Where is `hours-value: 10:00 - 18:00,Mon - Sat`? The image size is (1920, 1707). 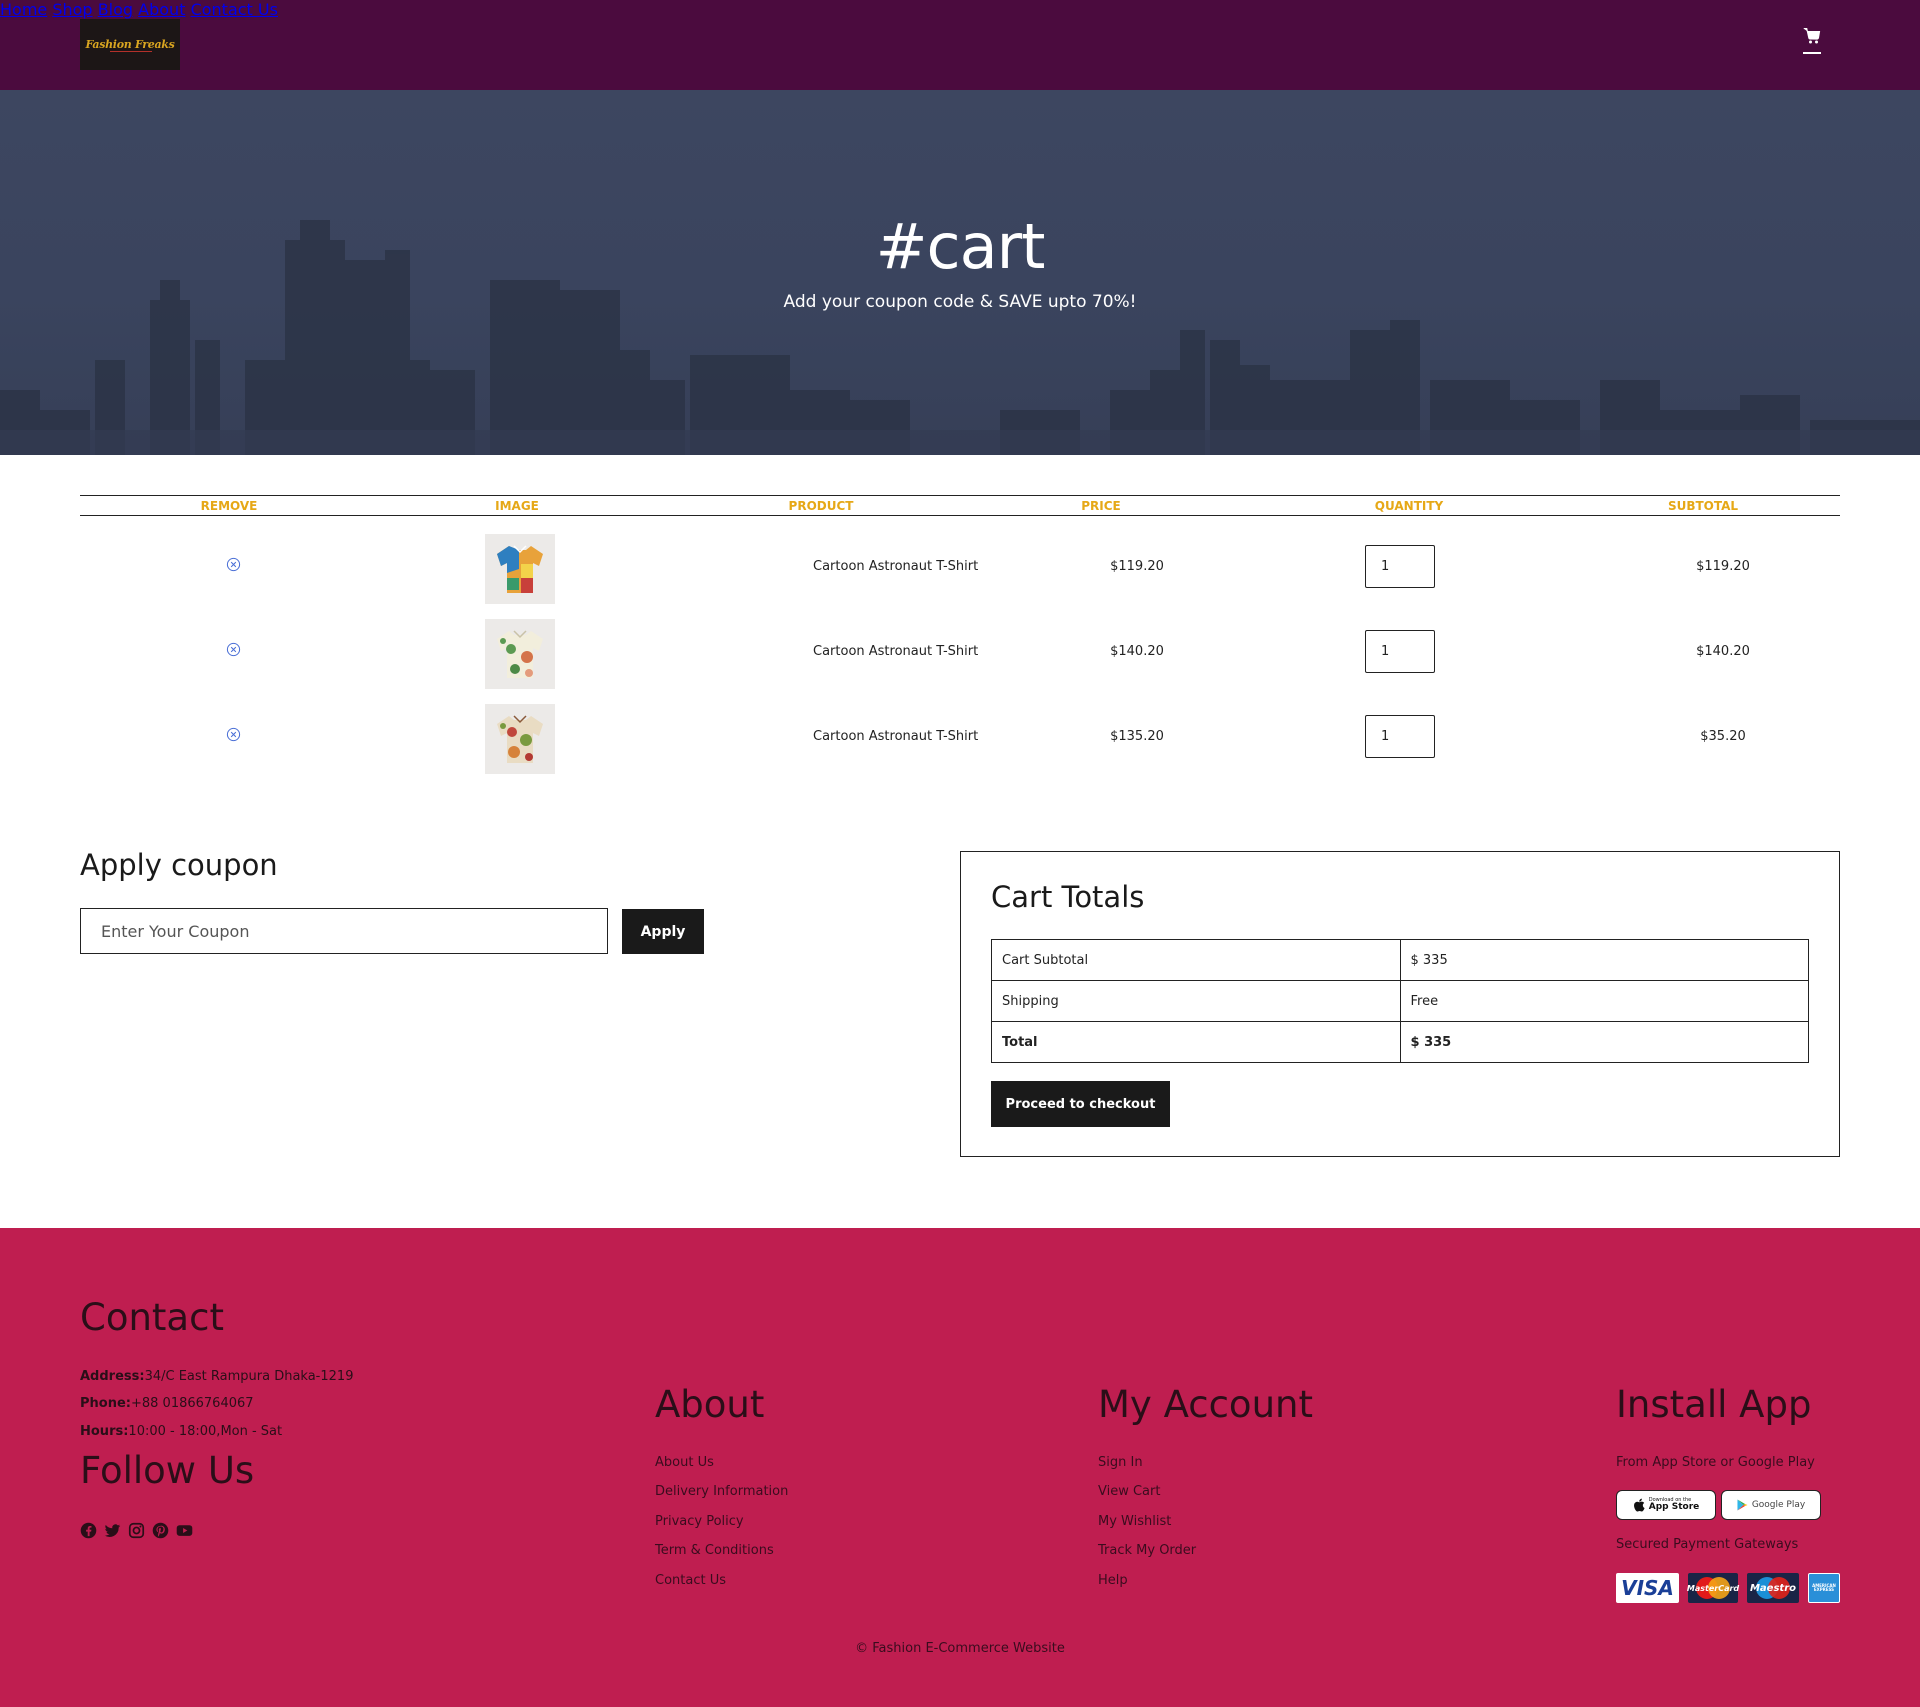
hours-value: 10:00 - 18:00,Mon - Sat is located at coordinates (205, 1431).